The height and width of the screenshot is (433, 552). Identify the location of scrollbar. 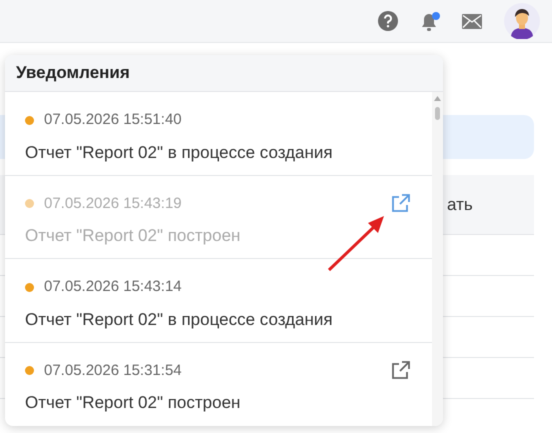
(437, 259).